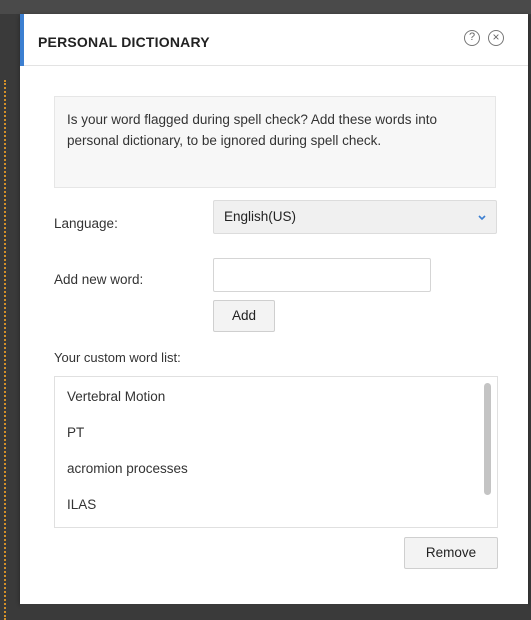 This screenshot has height=620, width=531. What do you see at coordinates (472, 38) in the screenshot?
I see `help-icon: ?` at bounding box center [472, 38].